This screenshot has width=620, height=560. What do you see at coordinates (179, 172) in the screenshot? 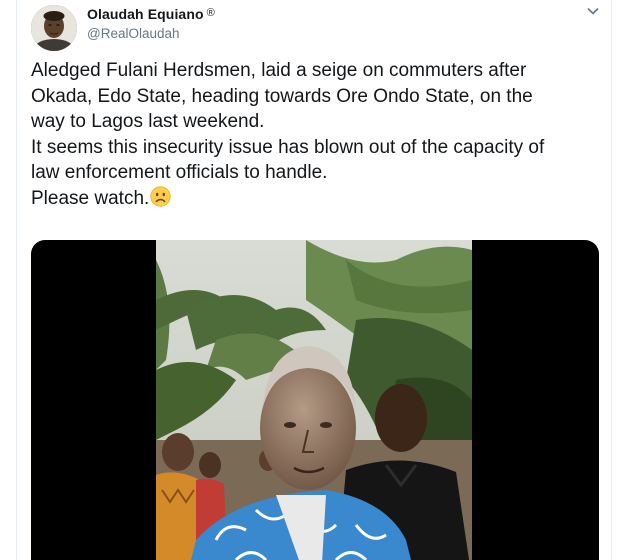
I see `tweet-text-line: law enforcement officials to handle.` at bounding box center [179, 172].